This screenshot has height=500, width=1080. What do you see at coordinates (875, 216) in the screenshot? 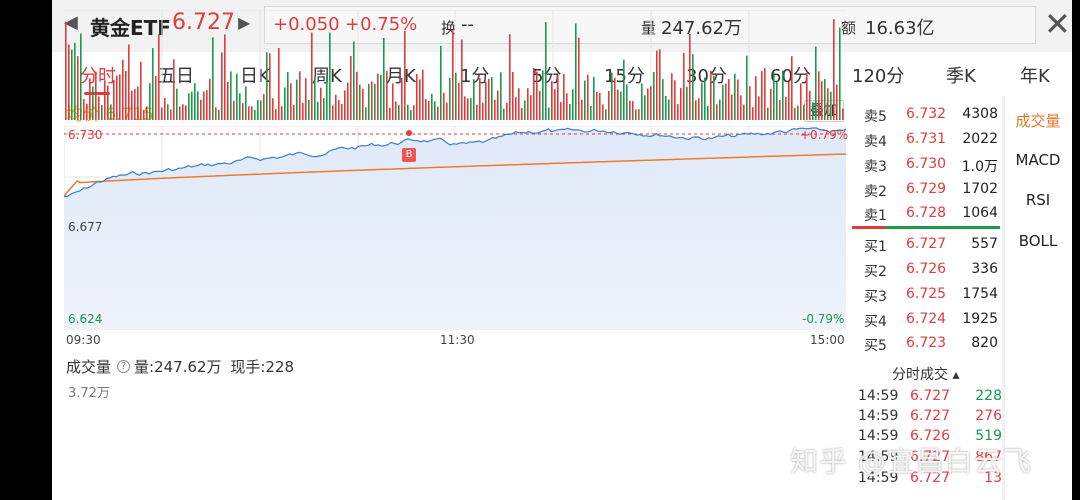
I see `ask-label: 卖1` at bounding box center [875, 216].